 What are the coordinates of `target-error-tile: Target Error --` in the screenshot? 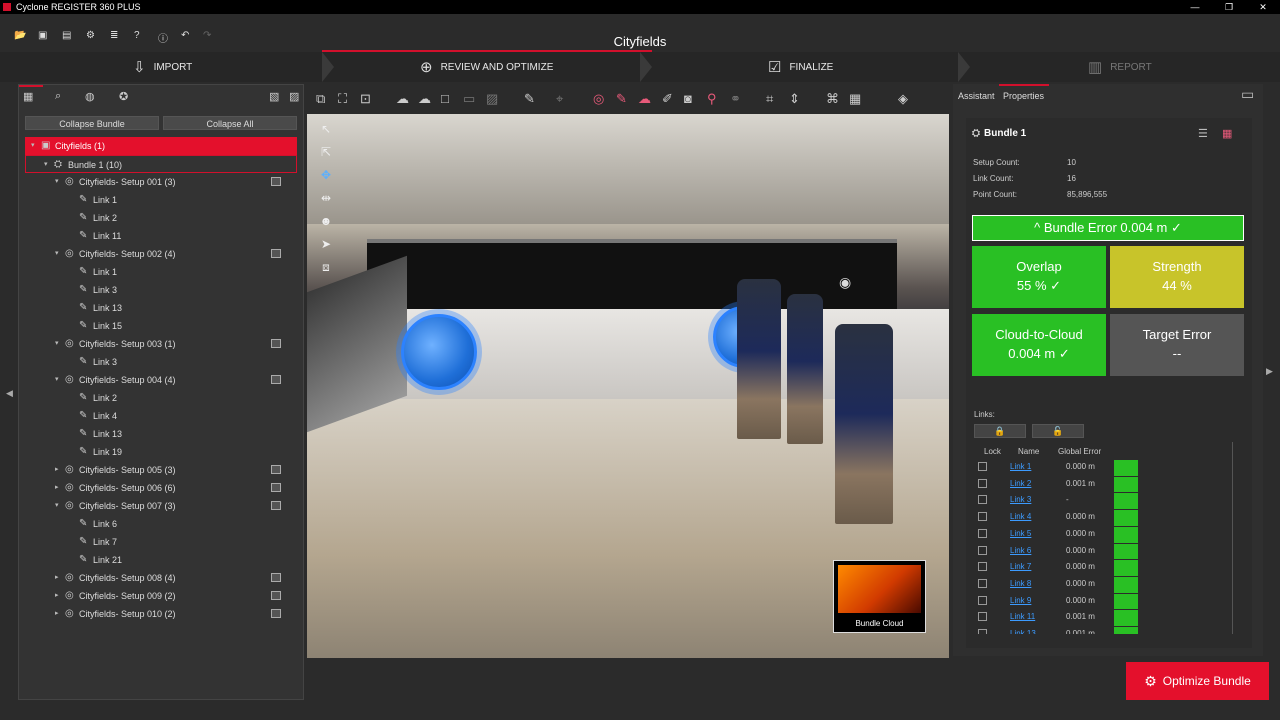 It's located at (1177, 345).